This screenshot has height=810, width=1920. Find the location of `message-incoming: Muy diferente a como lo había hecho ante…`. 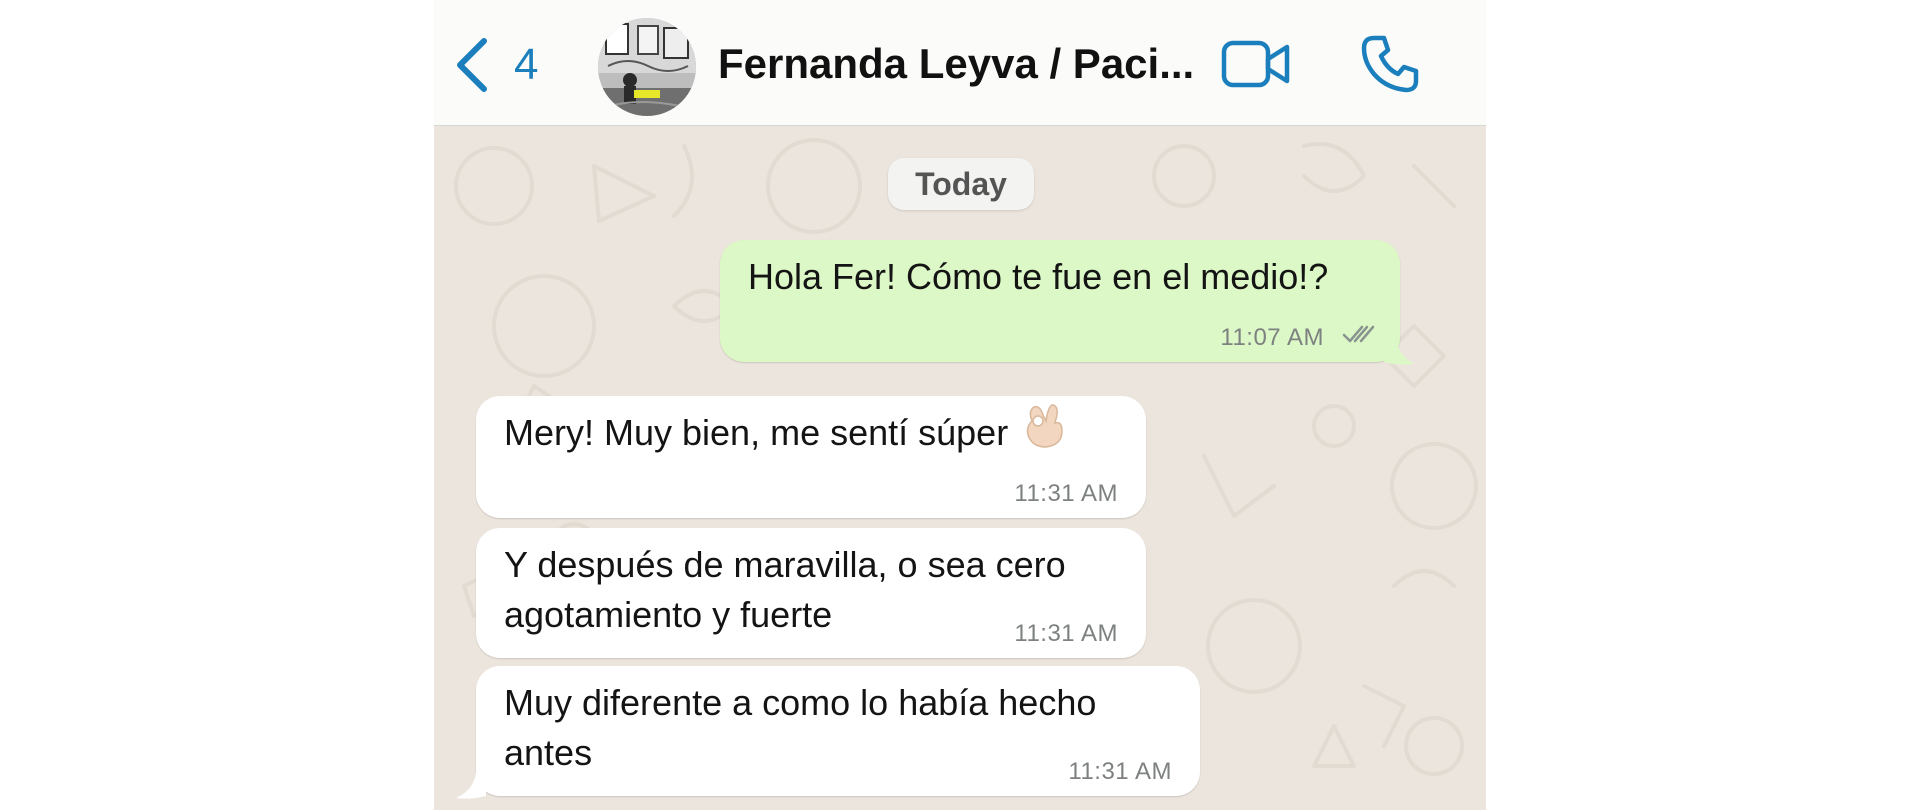

message-incoming: Muy diferente a como lo había hecho ante… is located at coordinates (838, 731).